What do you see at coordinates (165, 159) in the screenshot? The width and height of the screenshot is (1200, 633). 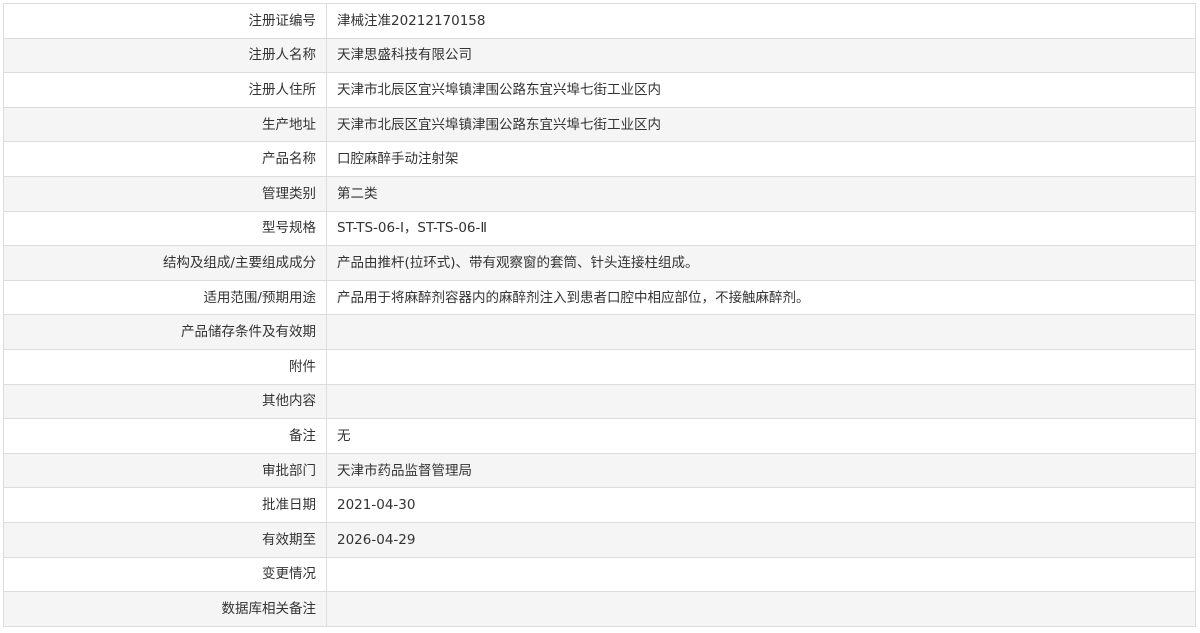 I see `field-label-product-name: 产品名称` at bounding box center [165, 159].